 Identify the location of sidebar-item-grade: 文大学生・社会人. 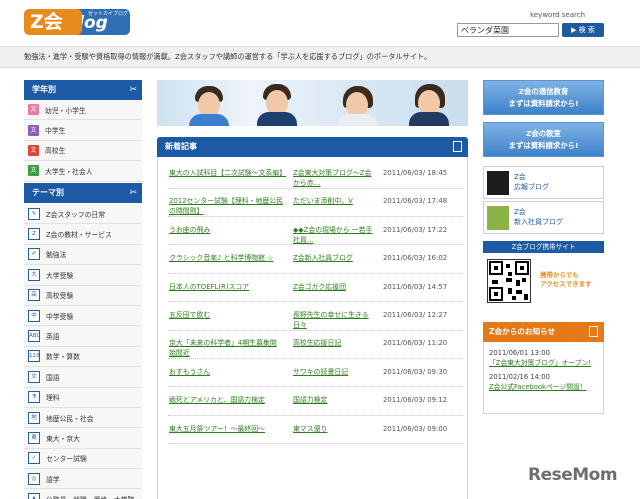
(83, 171).